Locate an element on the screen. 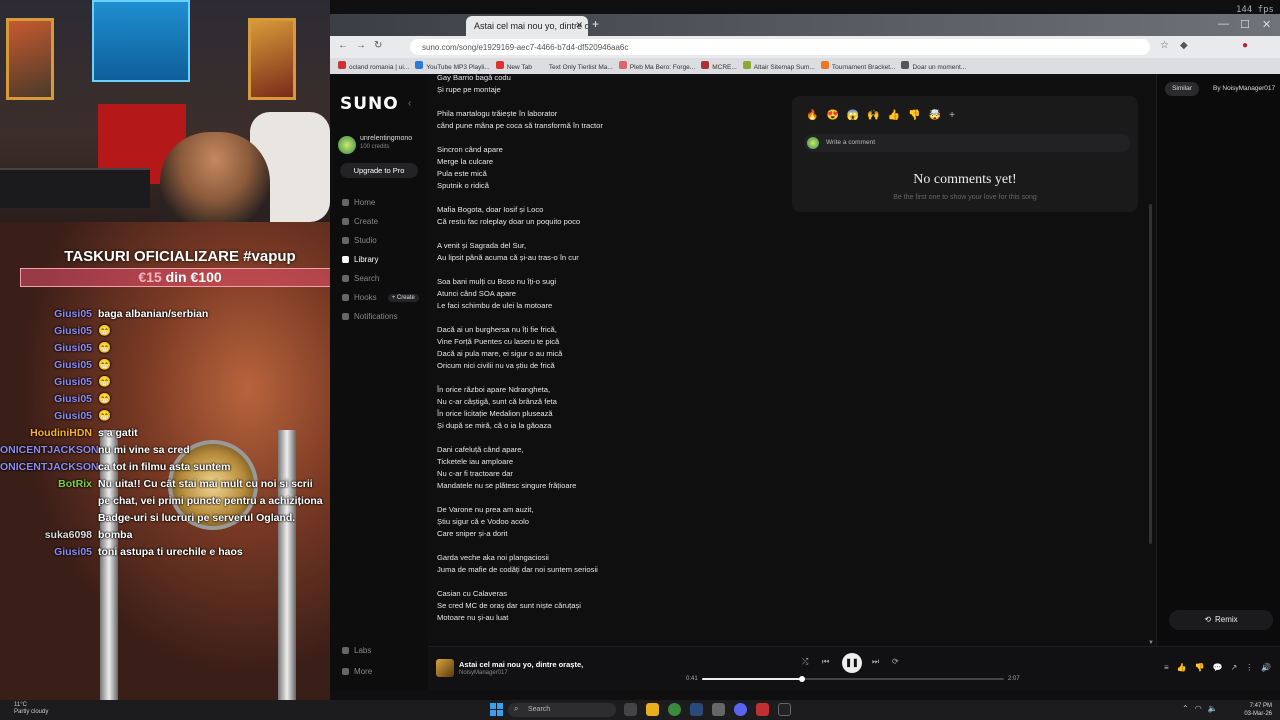 The width and height of the screenshot is (1280, 720). reaction-emoji: 👍 is located at coordinates (894, 115).